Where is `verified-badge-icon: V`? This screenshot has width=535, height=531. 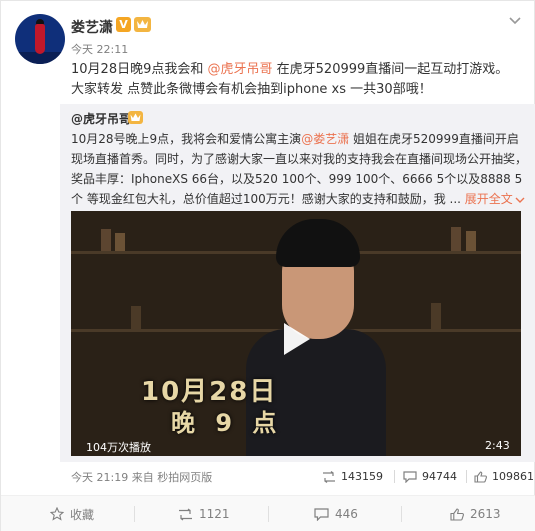
verified-badge-icon: V is located at coordinates (123, 24).